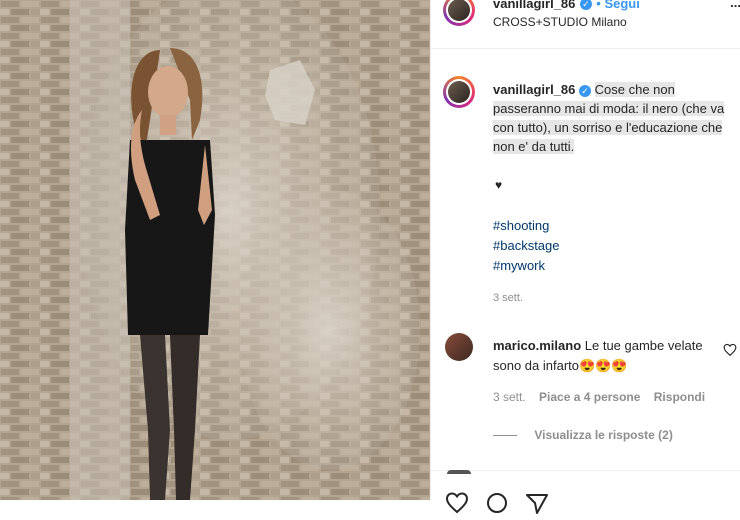 This screenshot has height=520, width=740. I want to click on author-avatar, so click(459, 13).